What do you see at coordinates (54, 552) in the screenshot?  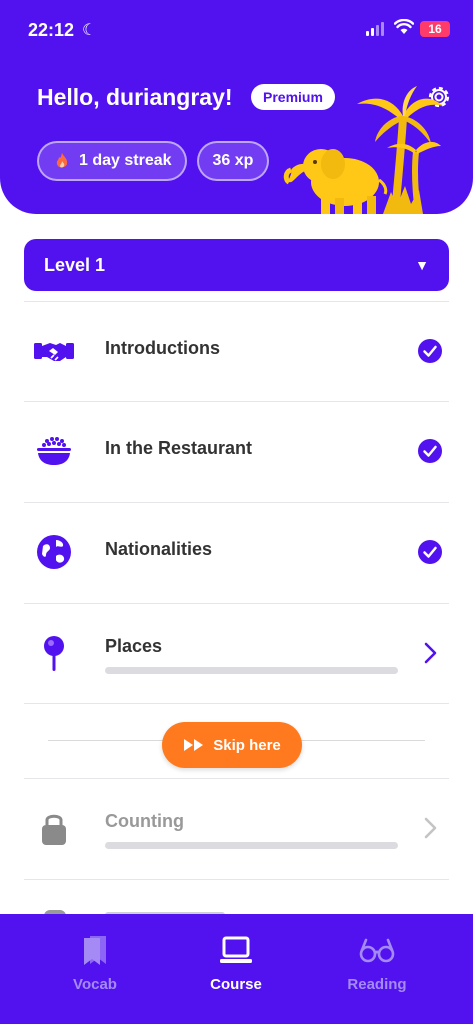 I see `globe-icon` at bounding box center [54, 552].